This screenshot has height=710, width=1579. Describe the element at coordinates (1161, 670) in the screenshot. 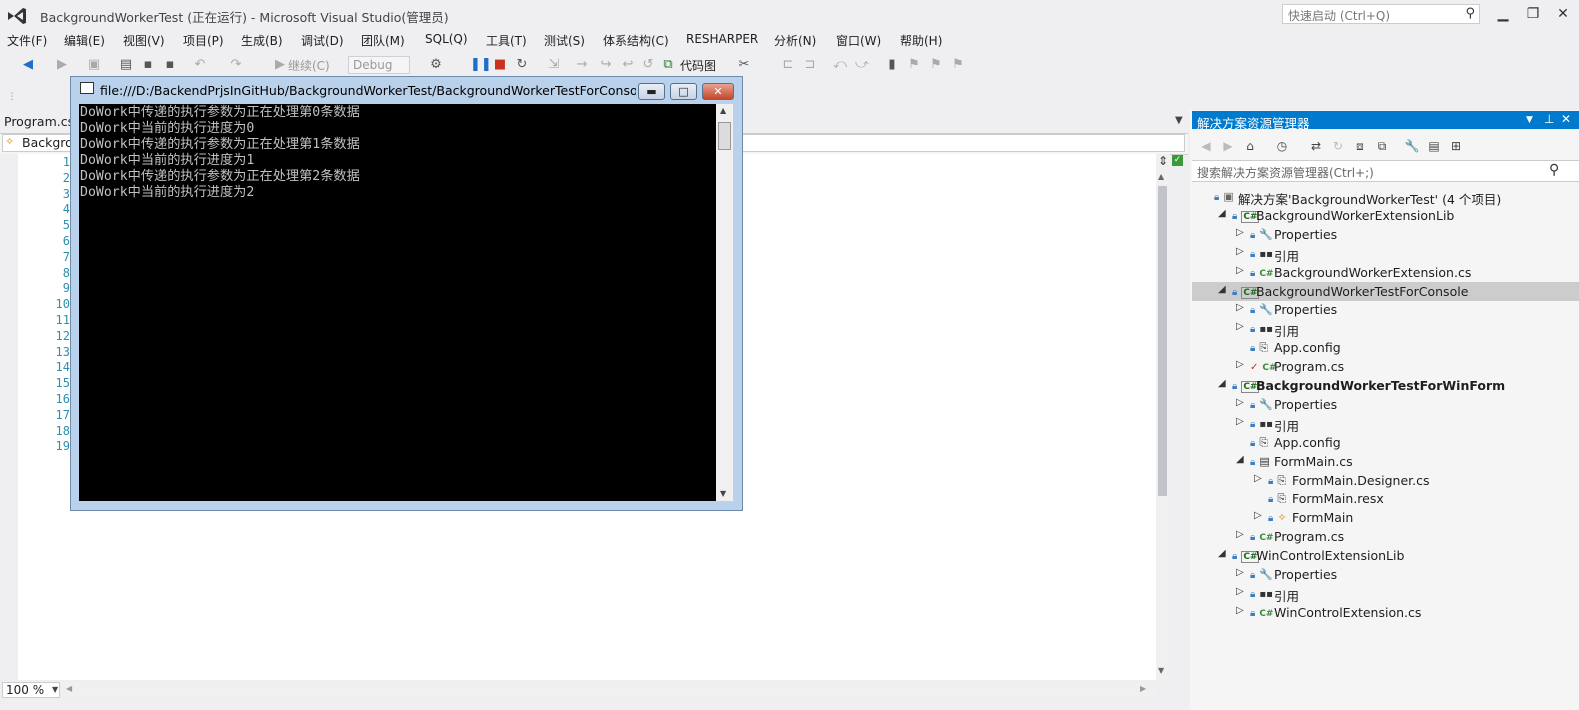

I see `scroll-down-icon: ▼` at that location.